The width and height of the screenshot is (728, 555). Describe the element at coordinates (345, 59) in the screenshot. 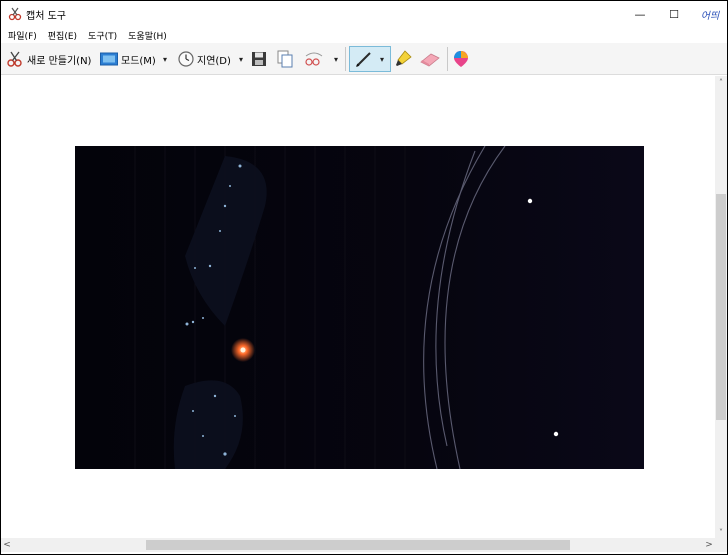

I see `toolbar-separator` at that location.